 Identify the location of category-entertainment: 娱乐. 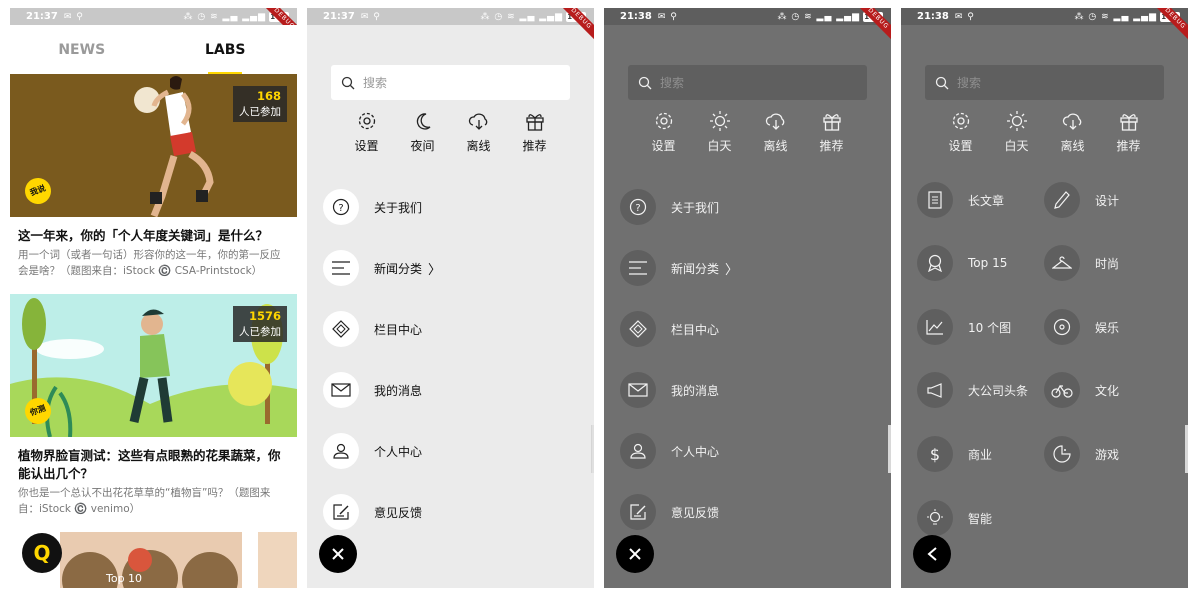
(1081, 327).